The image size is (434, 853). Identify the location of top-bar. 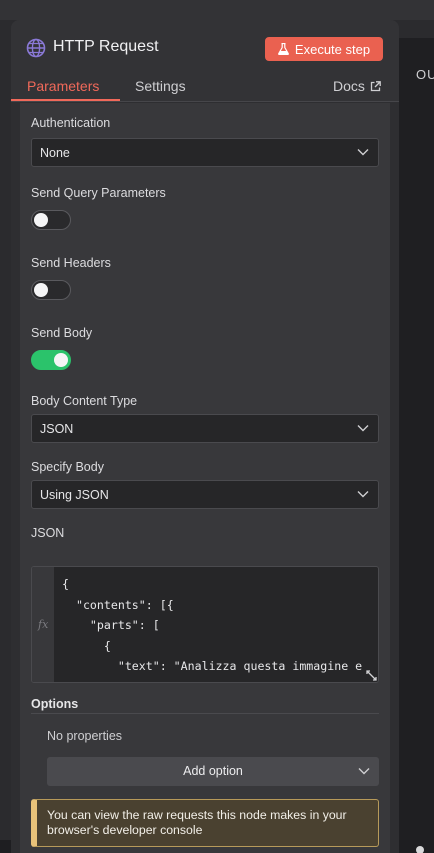
(217, 10).